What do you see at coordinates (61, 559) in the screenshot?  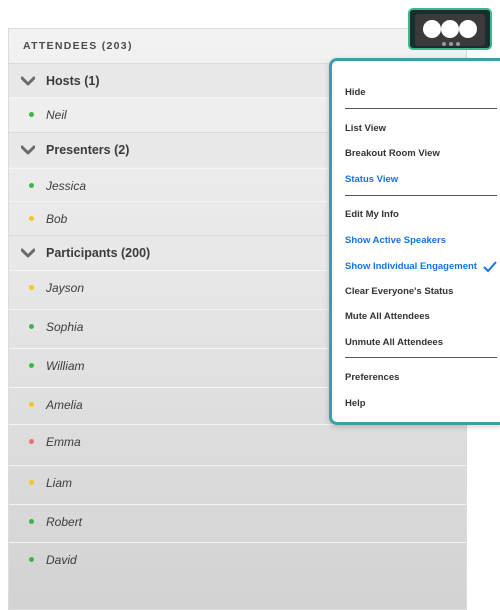 I see `attendee-name: David` at bounding box center [61, 559].